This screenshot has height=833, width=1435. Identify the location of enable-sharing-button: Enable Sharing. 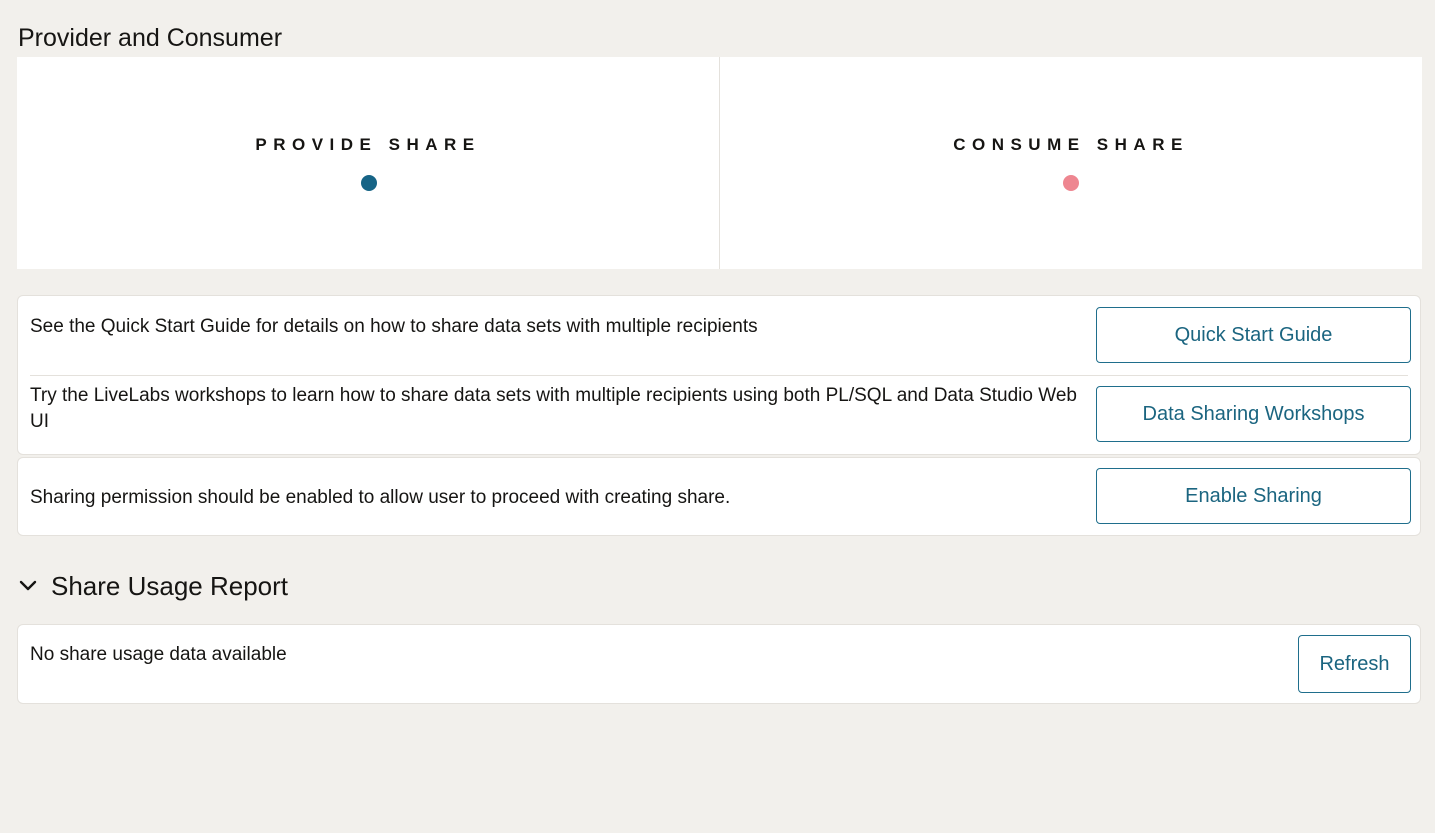
(1253, 496).